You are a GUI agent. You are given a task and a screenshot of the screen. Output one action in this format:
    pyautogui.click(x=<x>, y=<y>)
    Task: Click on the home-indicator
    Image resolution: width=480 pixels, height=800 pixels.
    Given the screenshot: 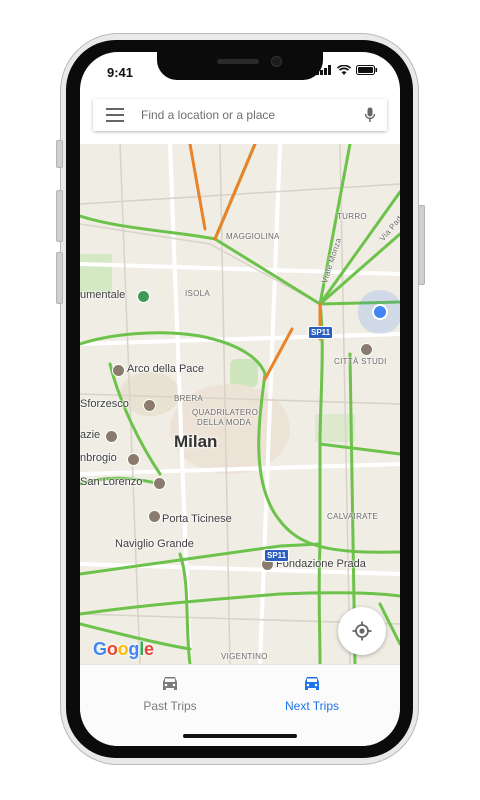 What is the action you would take?
    pyautogui.click(x=240, y=736)
    